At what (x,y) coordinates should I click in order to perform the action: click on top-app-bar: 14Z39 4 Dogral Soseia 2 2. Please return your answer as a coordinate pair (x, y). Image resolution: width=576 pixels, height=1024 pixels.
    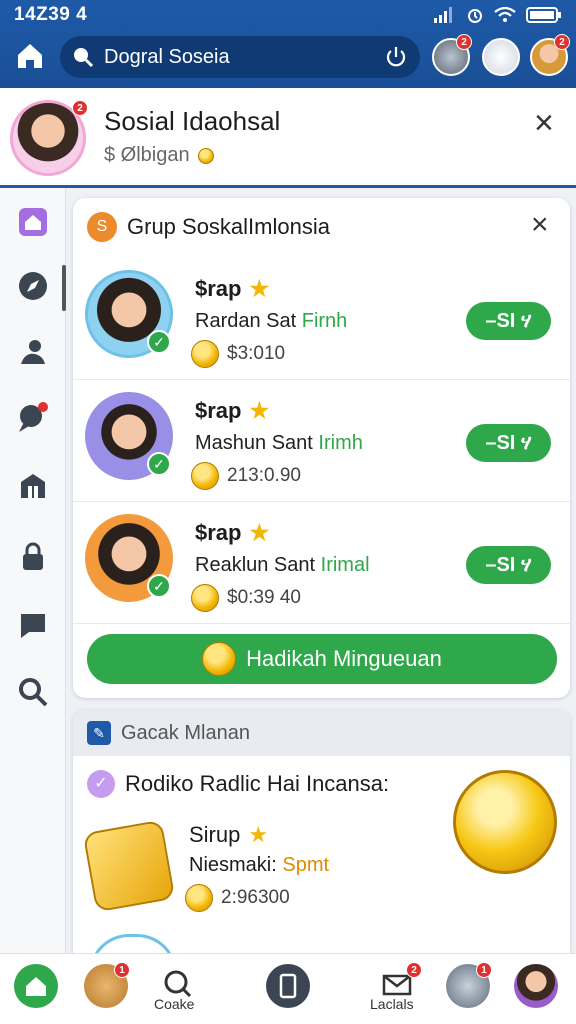
    Looking at the image, I should click on (288, 44).